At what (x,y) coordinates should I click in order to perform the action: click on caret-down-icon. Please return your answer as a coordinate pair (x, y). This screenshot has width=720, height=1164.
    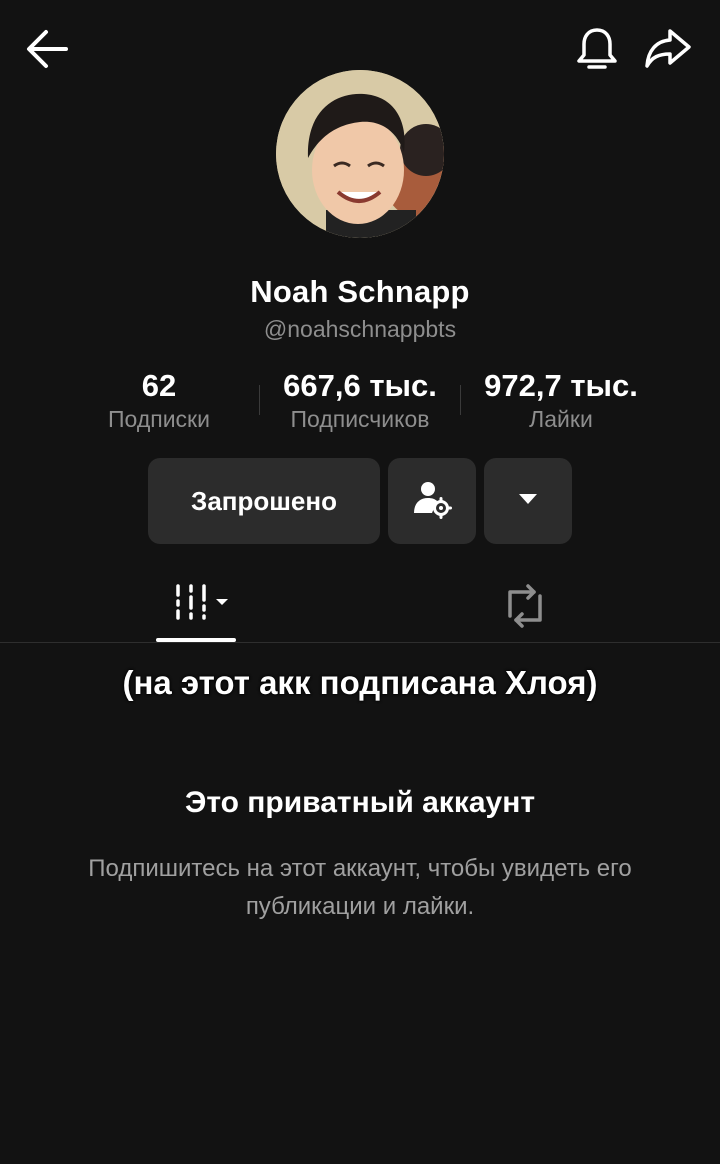
    Looking at the image, I should click on (528, 501).